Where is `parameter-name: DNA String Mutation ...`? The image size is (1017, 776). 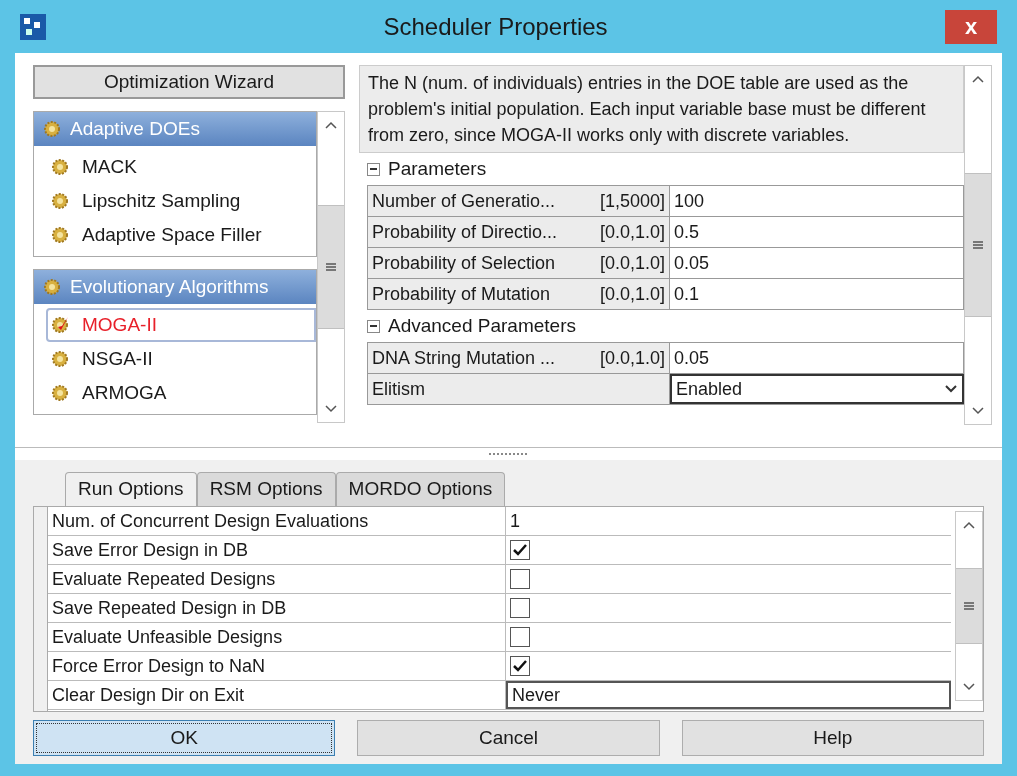
parameter-name: DNA String Mutation ... is located at coordinates (464, 358).